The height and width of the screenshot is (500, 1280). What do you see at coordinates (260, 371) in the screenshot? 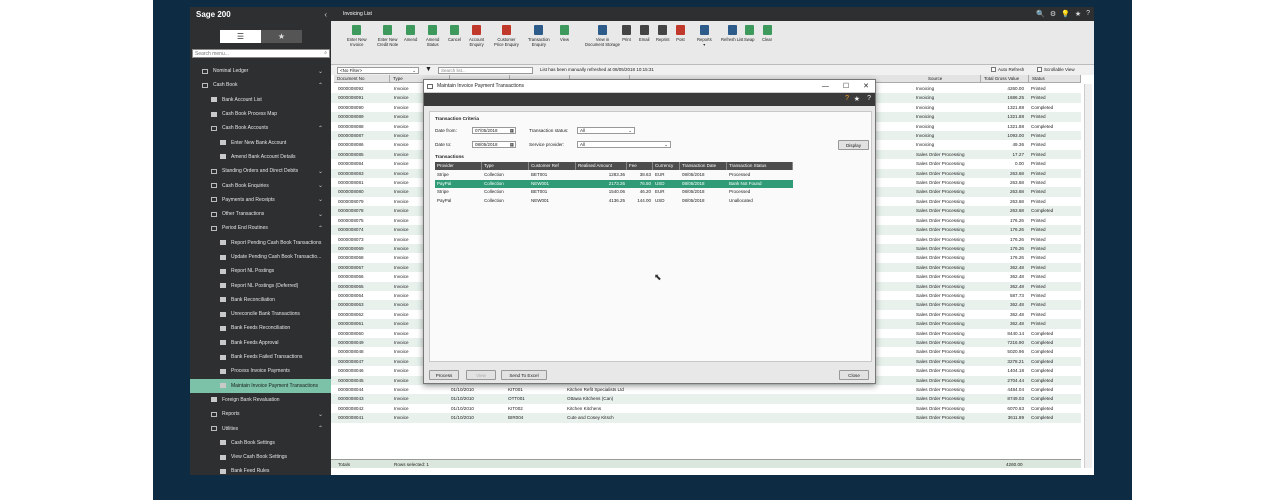
I see `sidebar-item: Process Invoice Payments` at bounding box center [260, 371].